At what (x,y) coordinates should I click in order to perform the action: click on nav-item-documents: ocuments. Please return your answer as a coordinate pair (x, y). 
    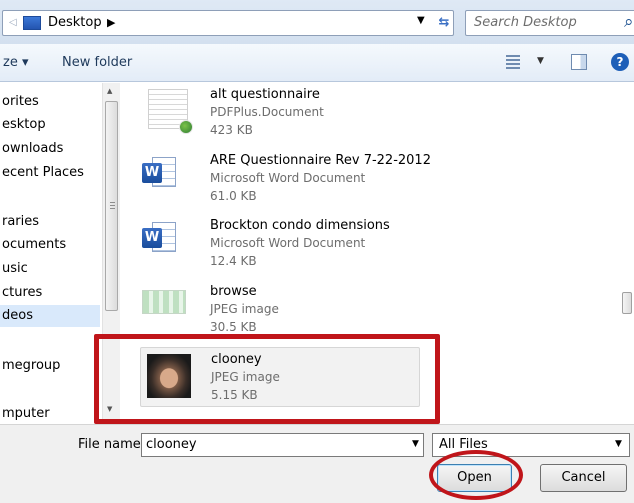
    Looking at the image, I should click on (50, 245).